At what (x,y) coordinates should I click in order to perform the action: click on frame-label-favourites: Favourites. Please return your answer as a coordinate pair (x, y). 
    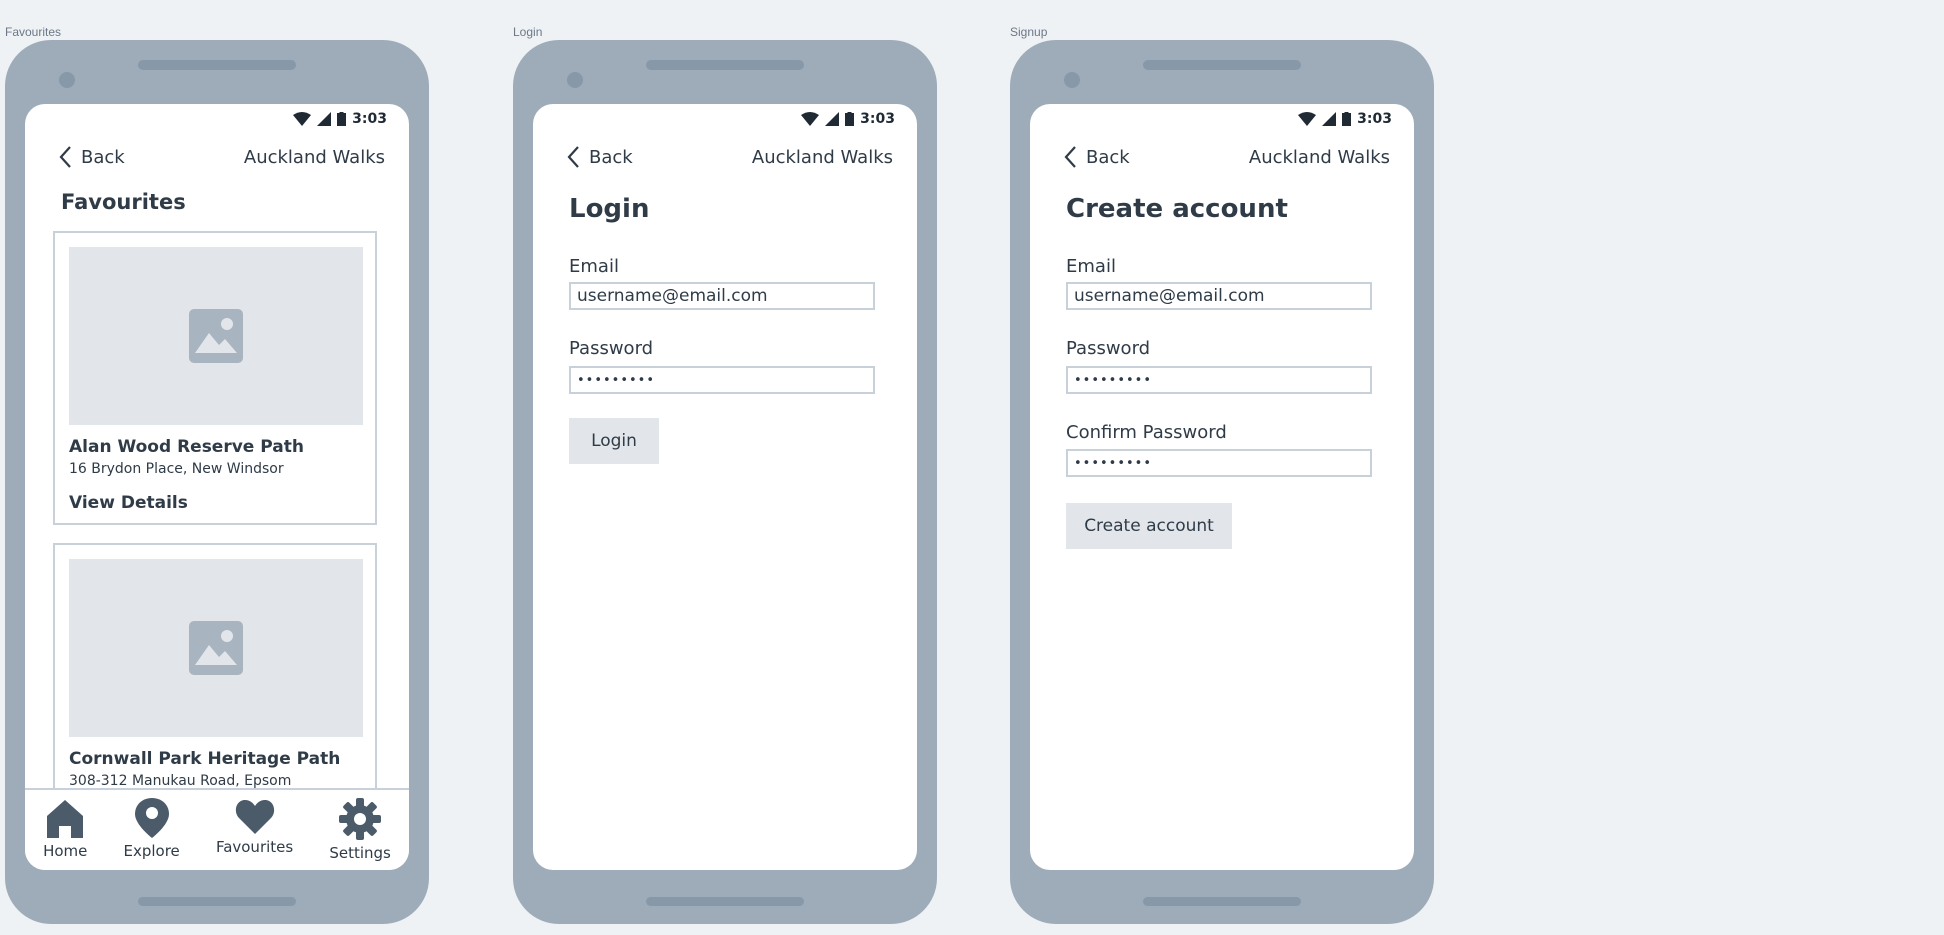
    Looking at the image, I should click on (33, 32).